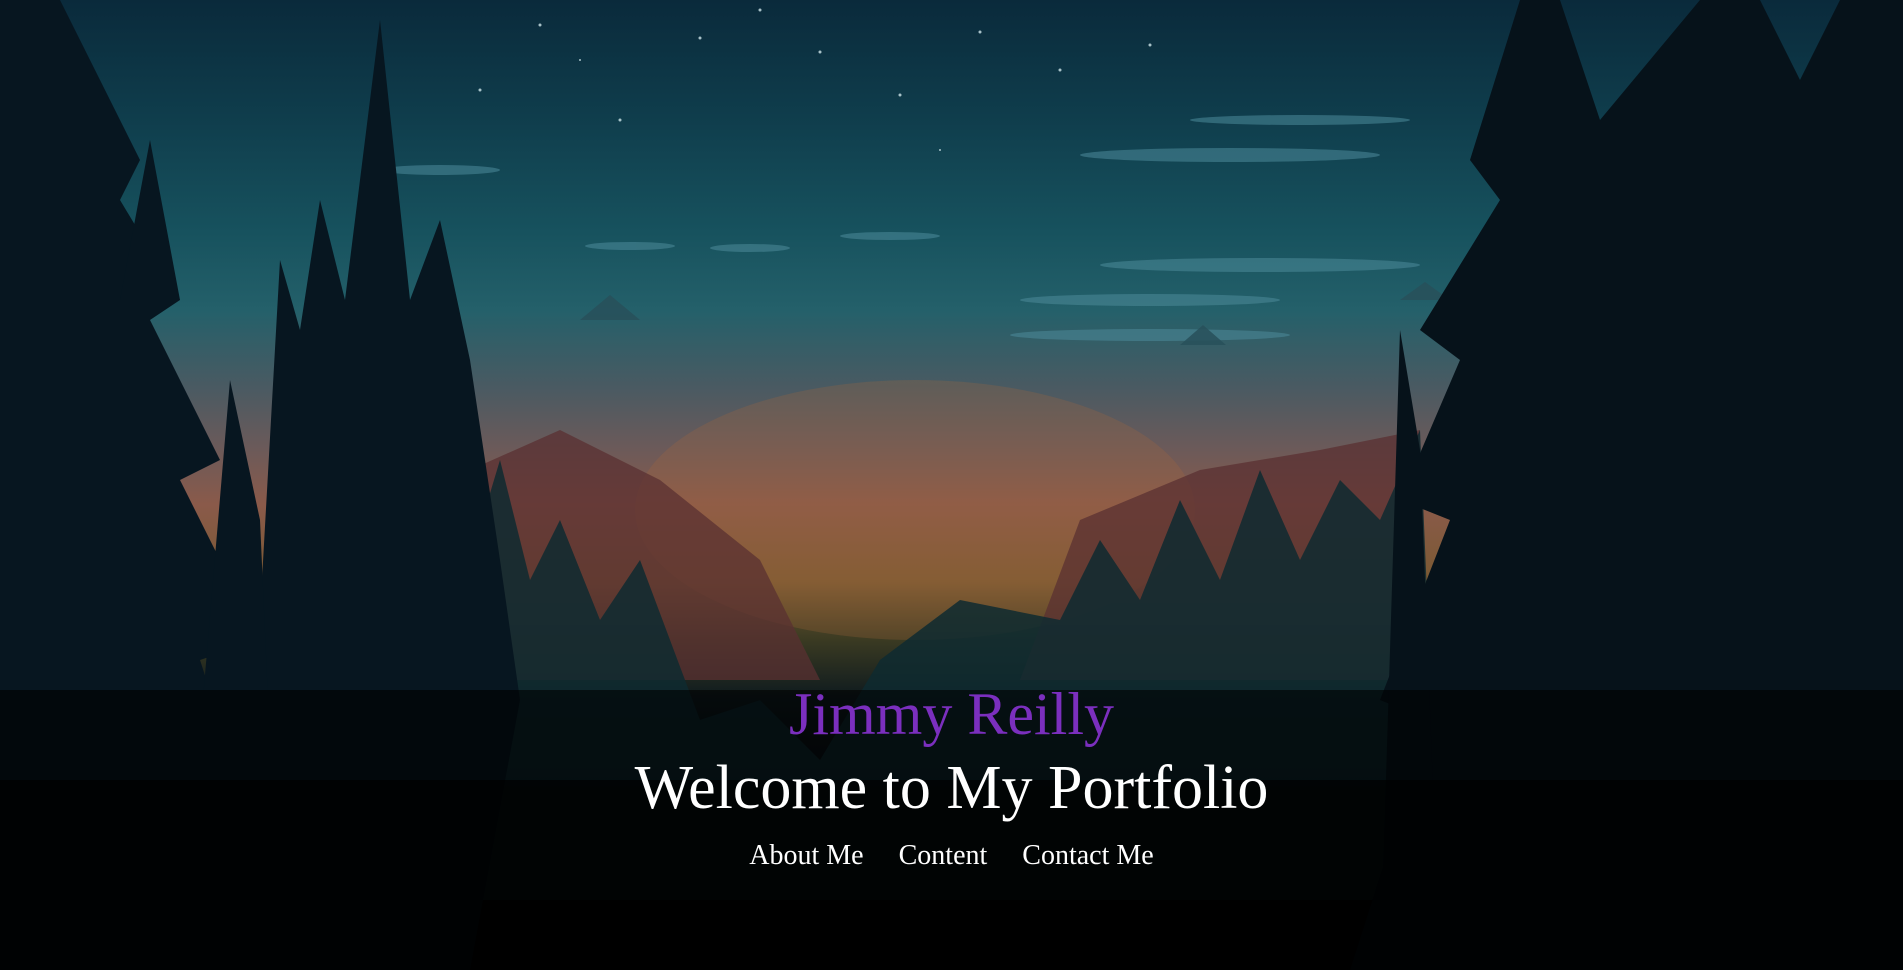 Image resolution: width=1903 pixels, height=970 pixels. I want to click on main-nav: About Me Content Contact Me, so click(951, 856).